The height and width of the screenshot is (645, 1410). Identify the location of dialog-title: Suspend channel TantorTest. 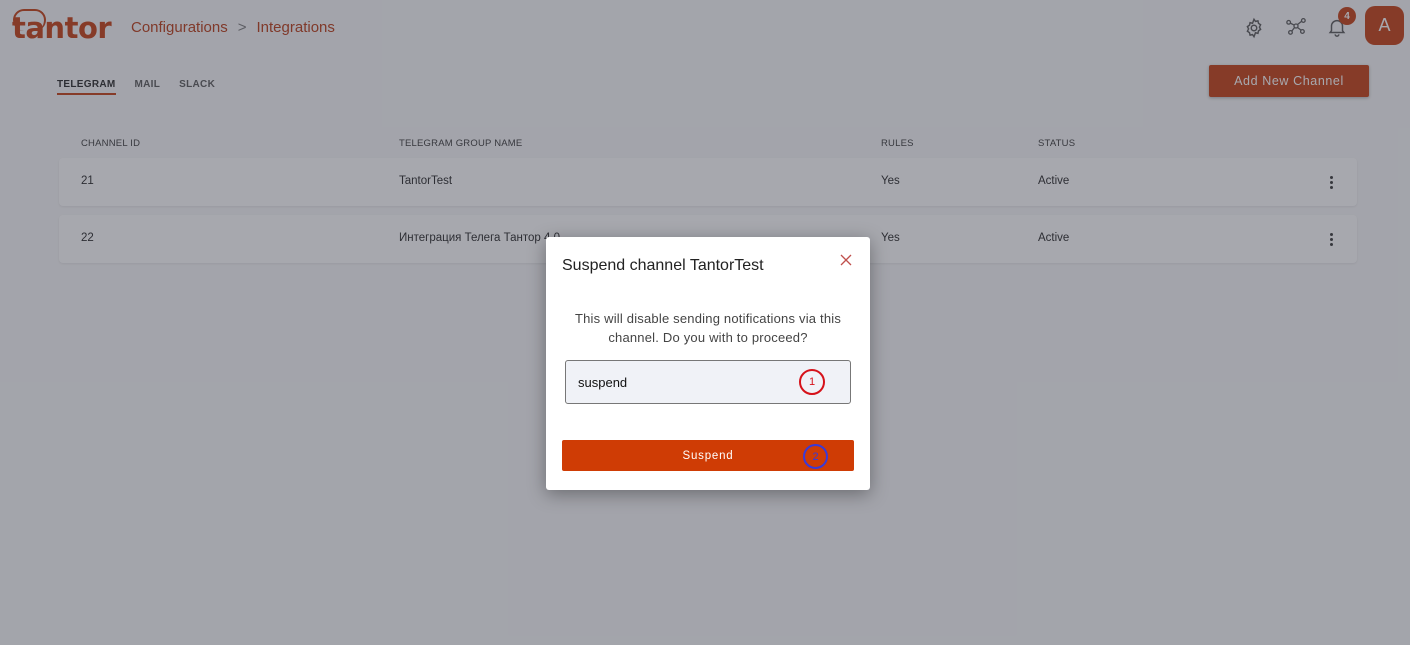
(663, 265).